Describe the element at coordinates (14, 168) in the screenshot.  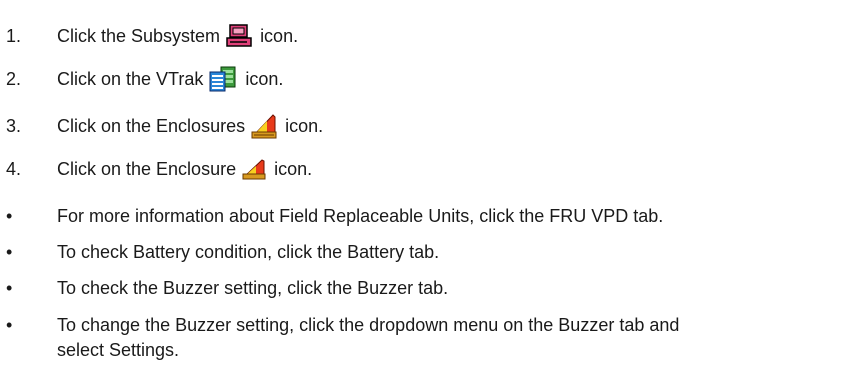
I see `step-number: 4.` at that location.